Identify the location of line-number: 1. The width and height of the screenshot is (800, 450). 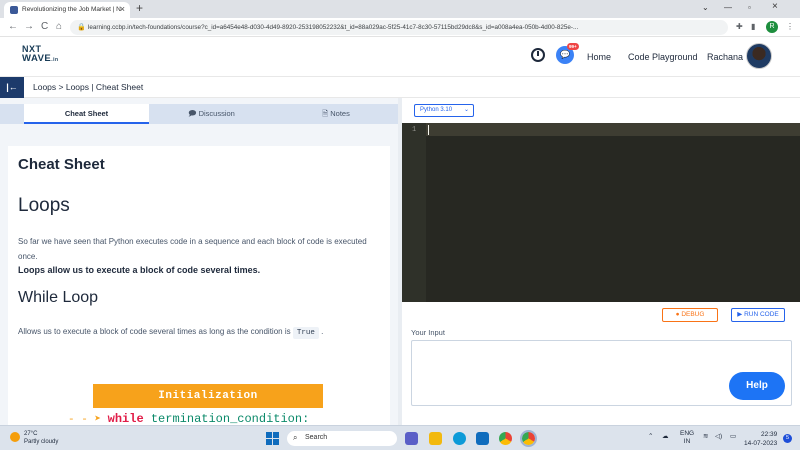
(414, 130).